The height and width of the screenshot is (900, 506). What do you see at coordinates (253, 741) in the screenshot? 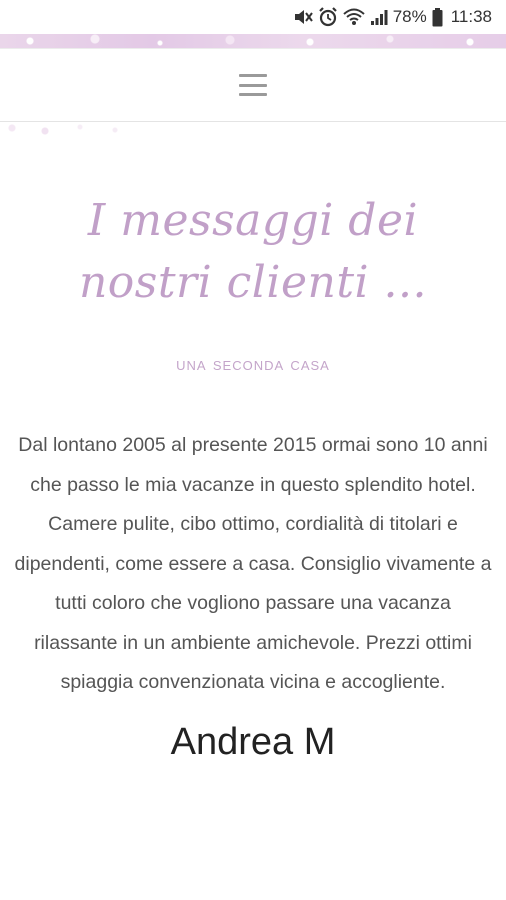
I see `testimonial-author: Andrea M` at bounding box center [253, 741].